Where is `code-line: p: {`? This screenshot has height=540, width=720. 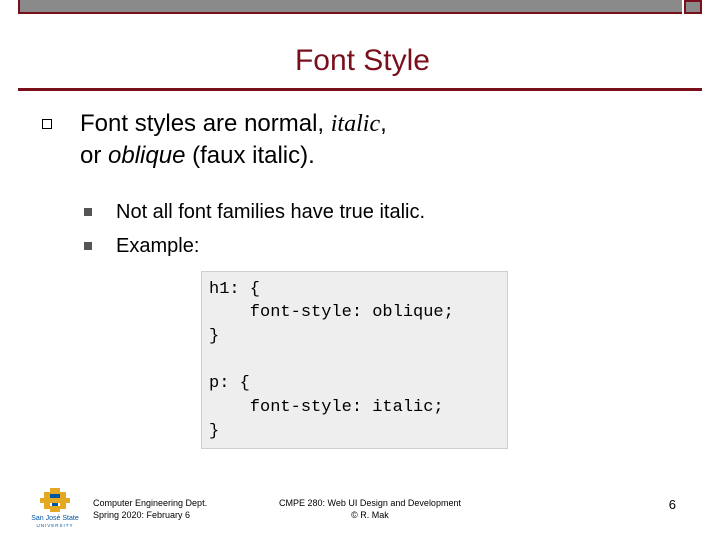 code-line: p: { is located at coordinates (229, 383).